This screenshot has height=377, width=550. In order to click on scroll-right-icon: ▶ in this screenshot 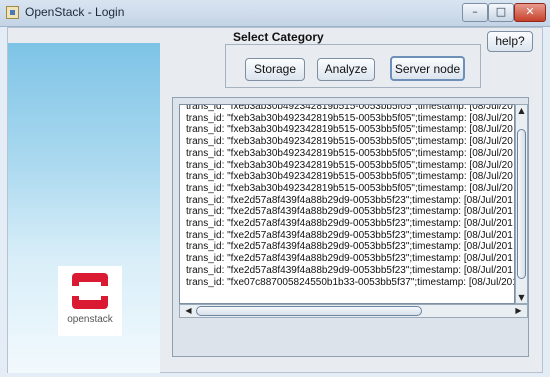, I will do `click(518, 311)`.